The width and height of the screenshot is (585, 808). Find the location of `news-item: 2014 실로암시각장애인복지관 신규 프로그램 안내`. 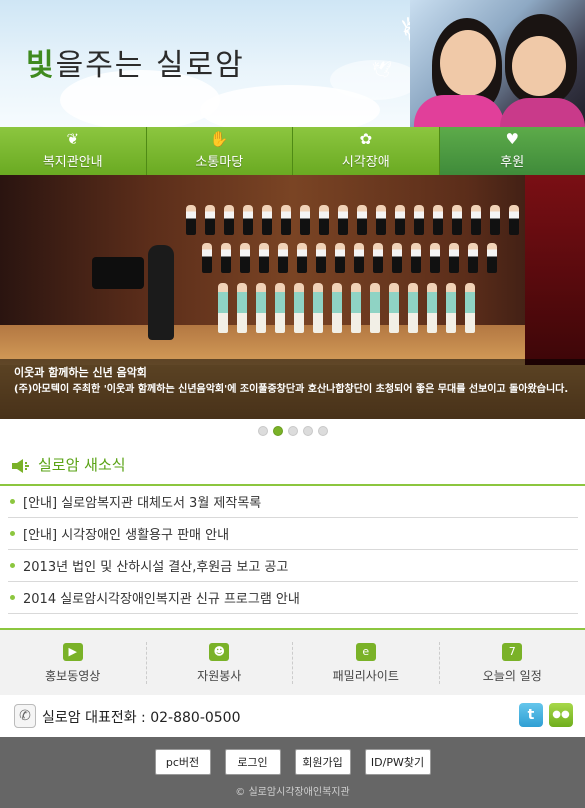

news-item: 2014 실로암시각장애인복지관 신규 프로그램 안내 is located at coordinates (293, 598).